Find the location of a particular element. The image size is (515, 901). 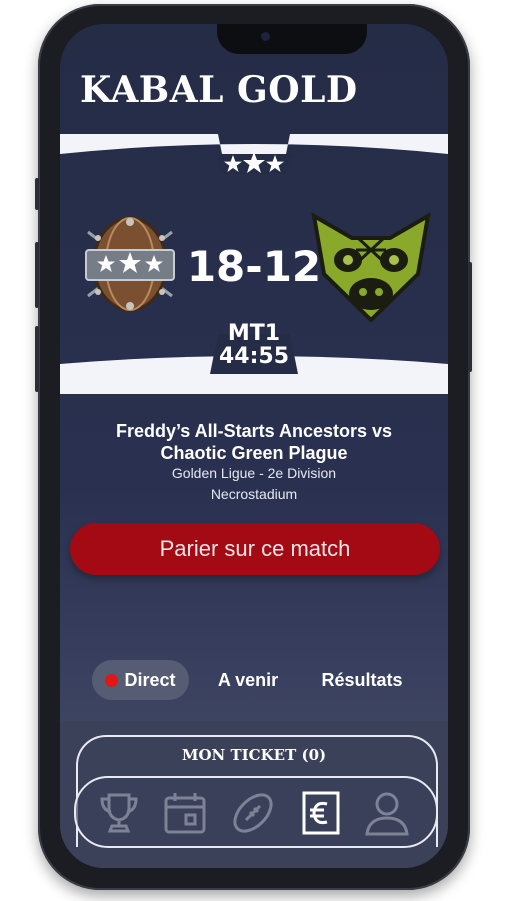

match-stadium: Necrostadium is located at coordinates (254, 494).